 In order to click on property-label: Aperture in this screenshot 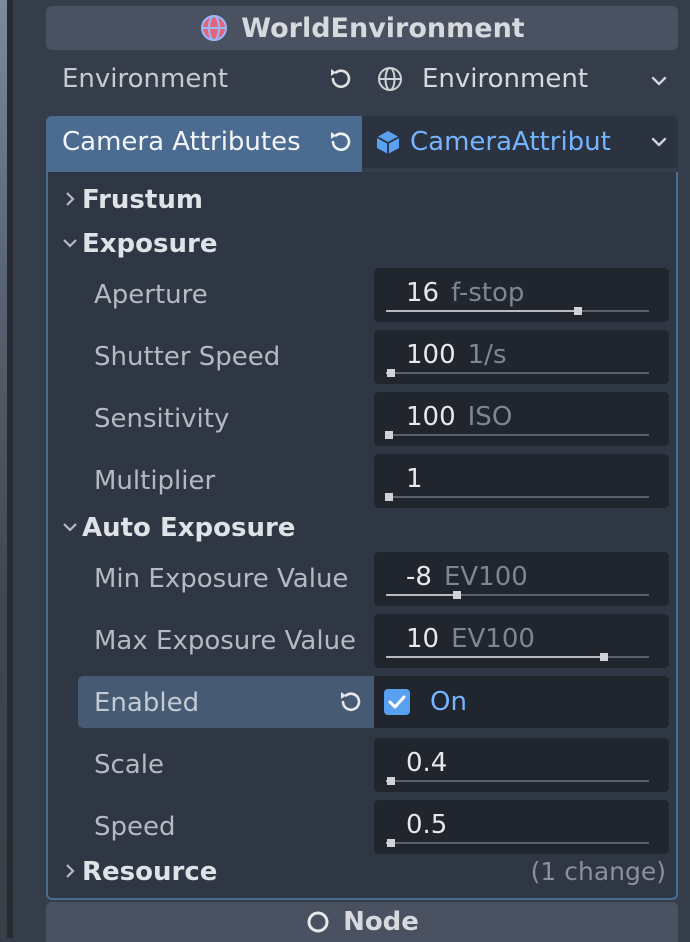, I will do `click(151, 295)`.